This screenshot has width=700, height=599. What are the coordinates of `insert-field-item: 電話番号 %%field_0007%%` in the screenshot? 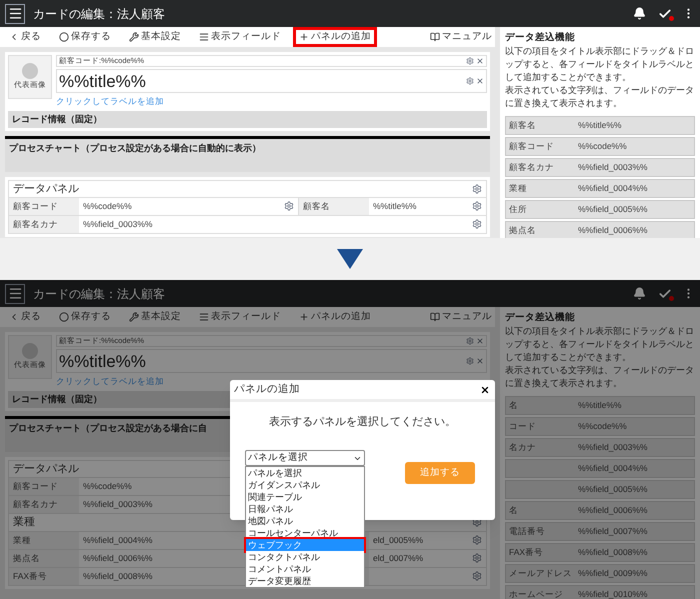 It's located at (600, 532).